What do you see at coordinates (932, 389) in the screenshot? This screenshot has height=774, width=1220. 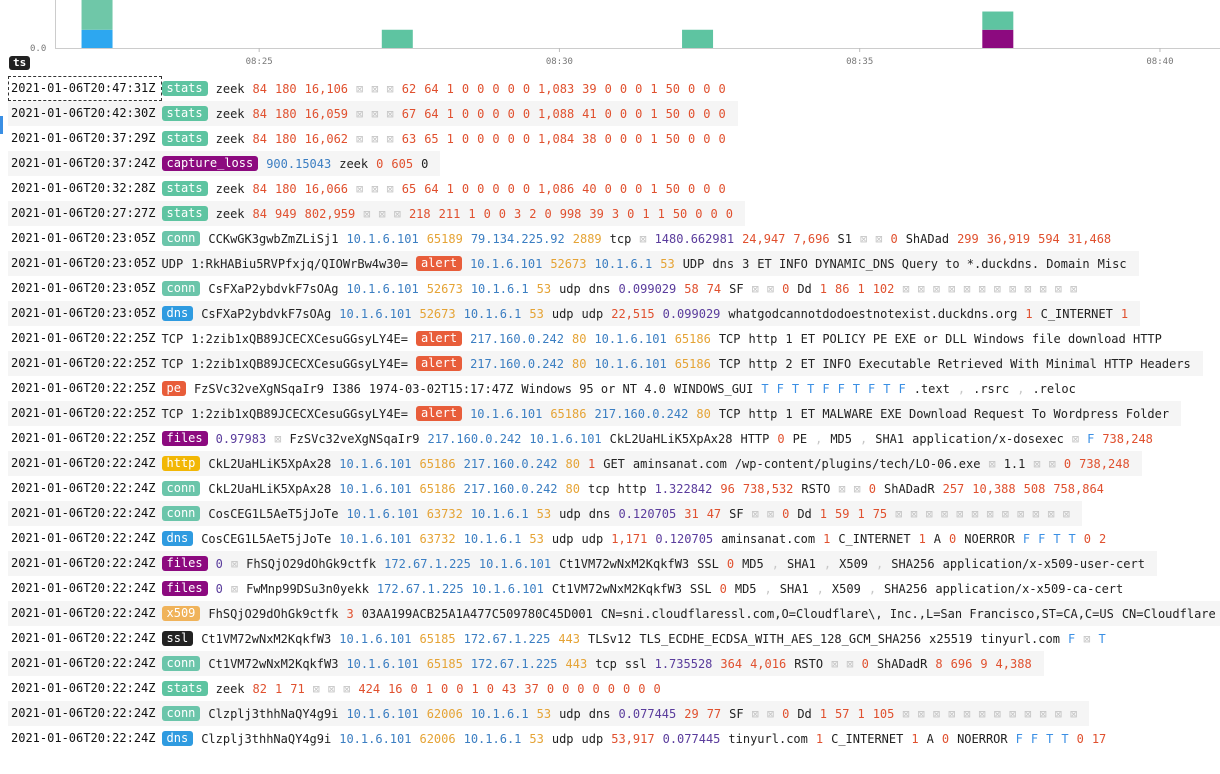 I see `string-value: .text` at bounding box center [932, 389].